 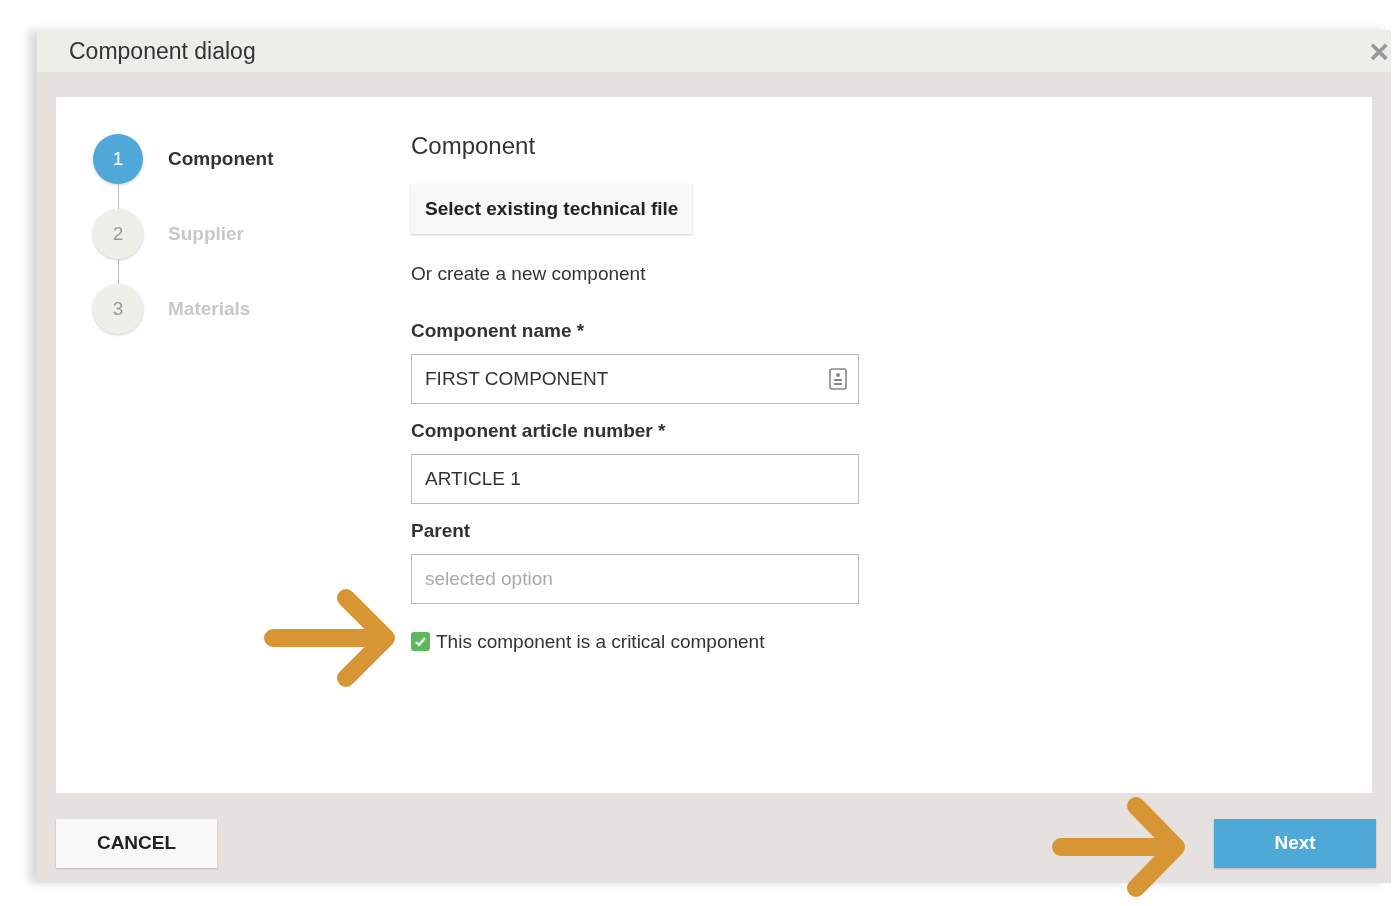 What do you see at coordinates (162, 51) in the screenshot?
I see `dialog-title: Component dialog` at bounding box center [162, 51].